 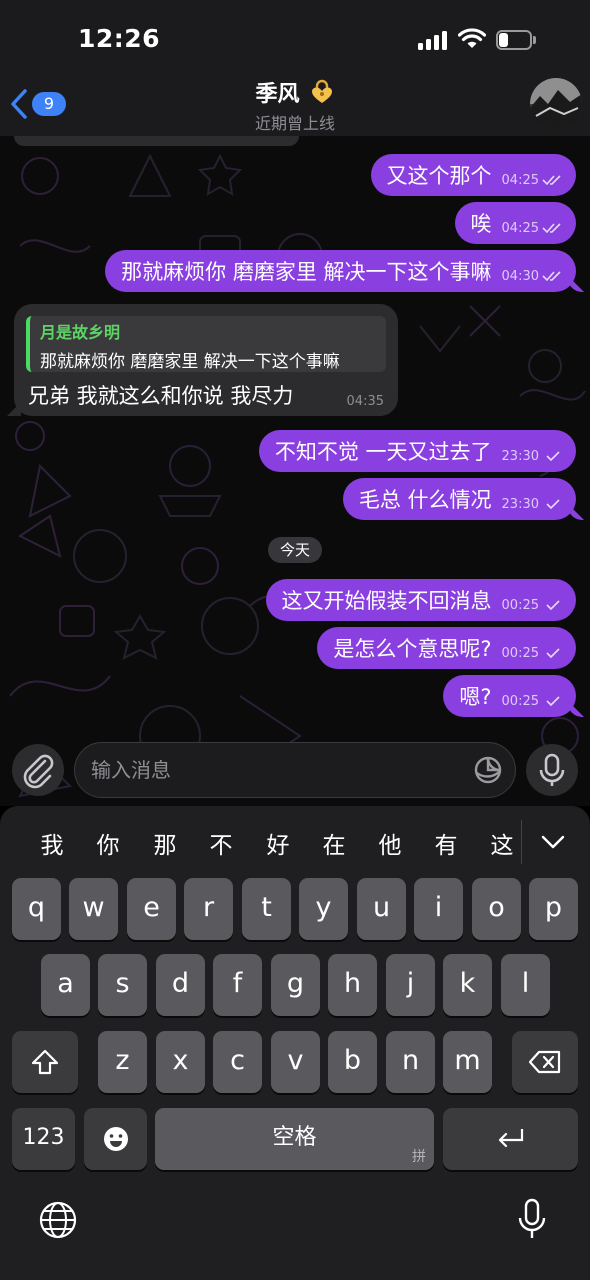 What do you see at coordinates (556, 104) in the screenshot?
I see `avatar` at bounding box center [556, 104].